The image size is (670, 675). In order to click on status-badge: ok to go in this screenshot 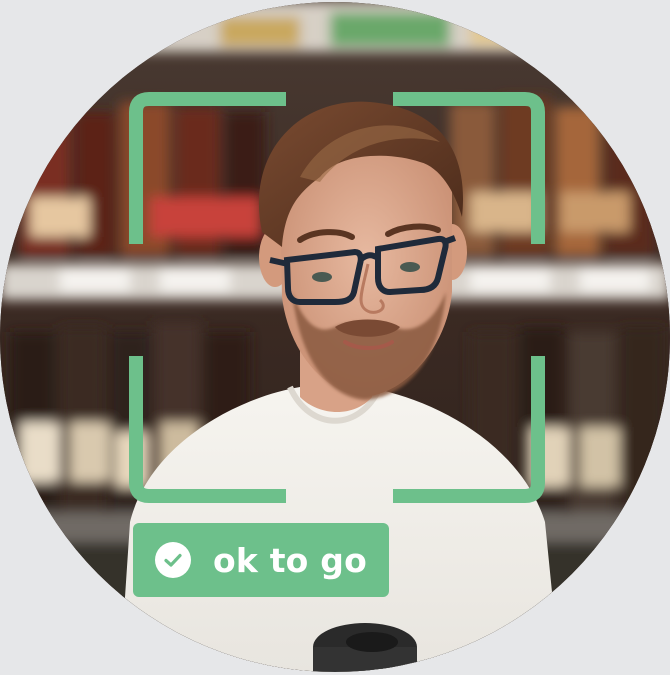, I will do `click(261, 560)`.